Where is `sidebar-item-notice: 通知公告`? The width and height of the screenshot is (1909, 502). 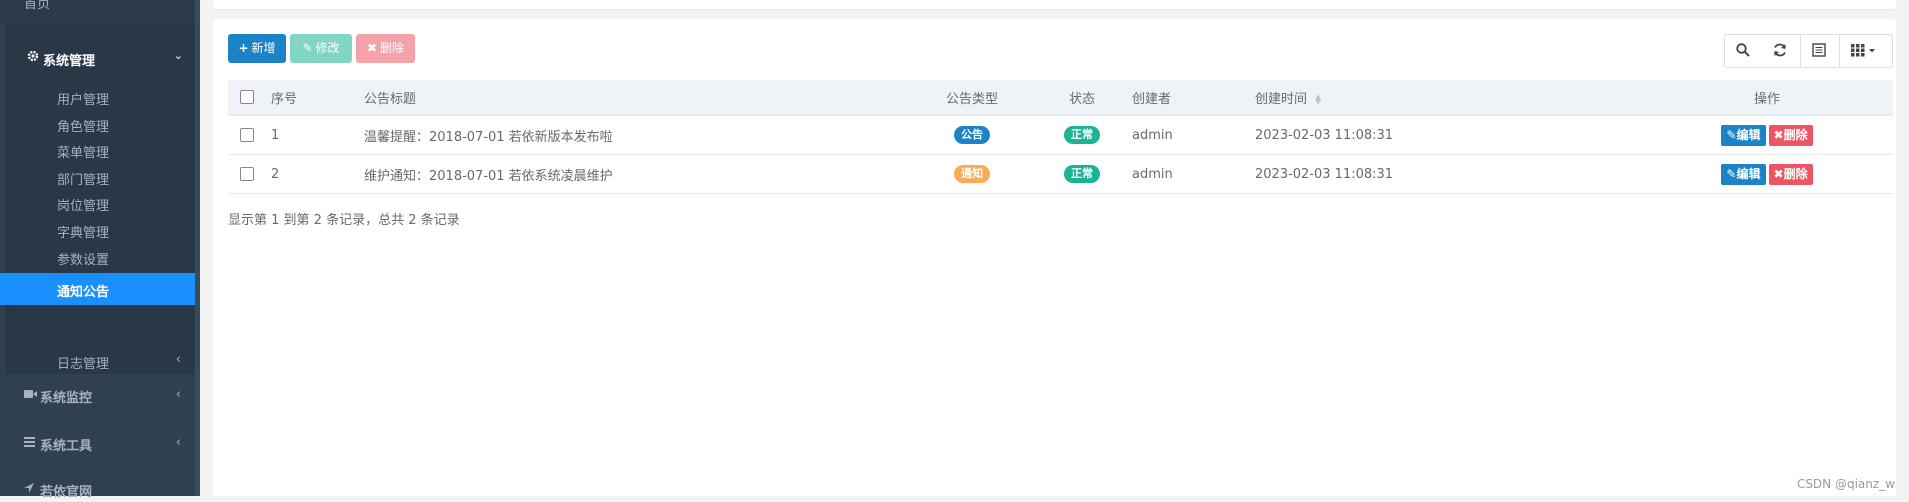
sidebar-item-notice: 通知公告 is located at coordinates (97, 289).